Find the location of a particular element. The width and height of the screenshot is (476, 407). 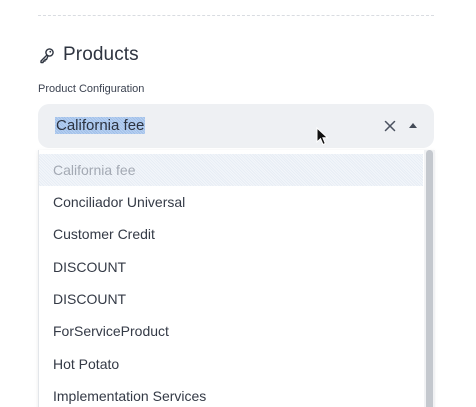

section-title: Products is located at coordinates (101, 54).